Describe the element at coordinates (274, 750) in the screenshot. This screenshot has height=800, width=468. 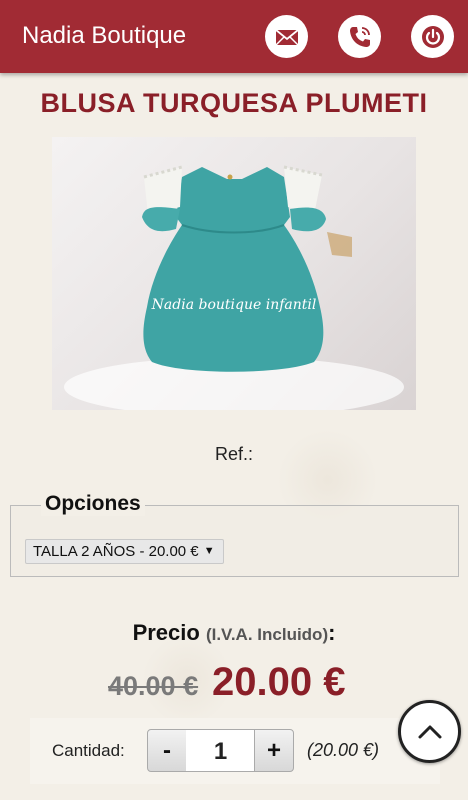
I see `quantity-increase-button: +` at that location.